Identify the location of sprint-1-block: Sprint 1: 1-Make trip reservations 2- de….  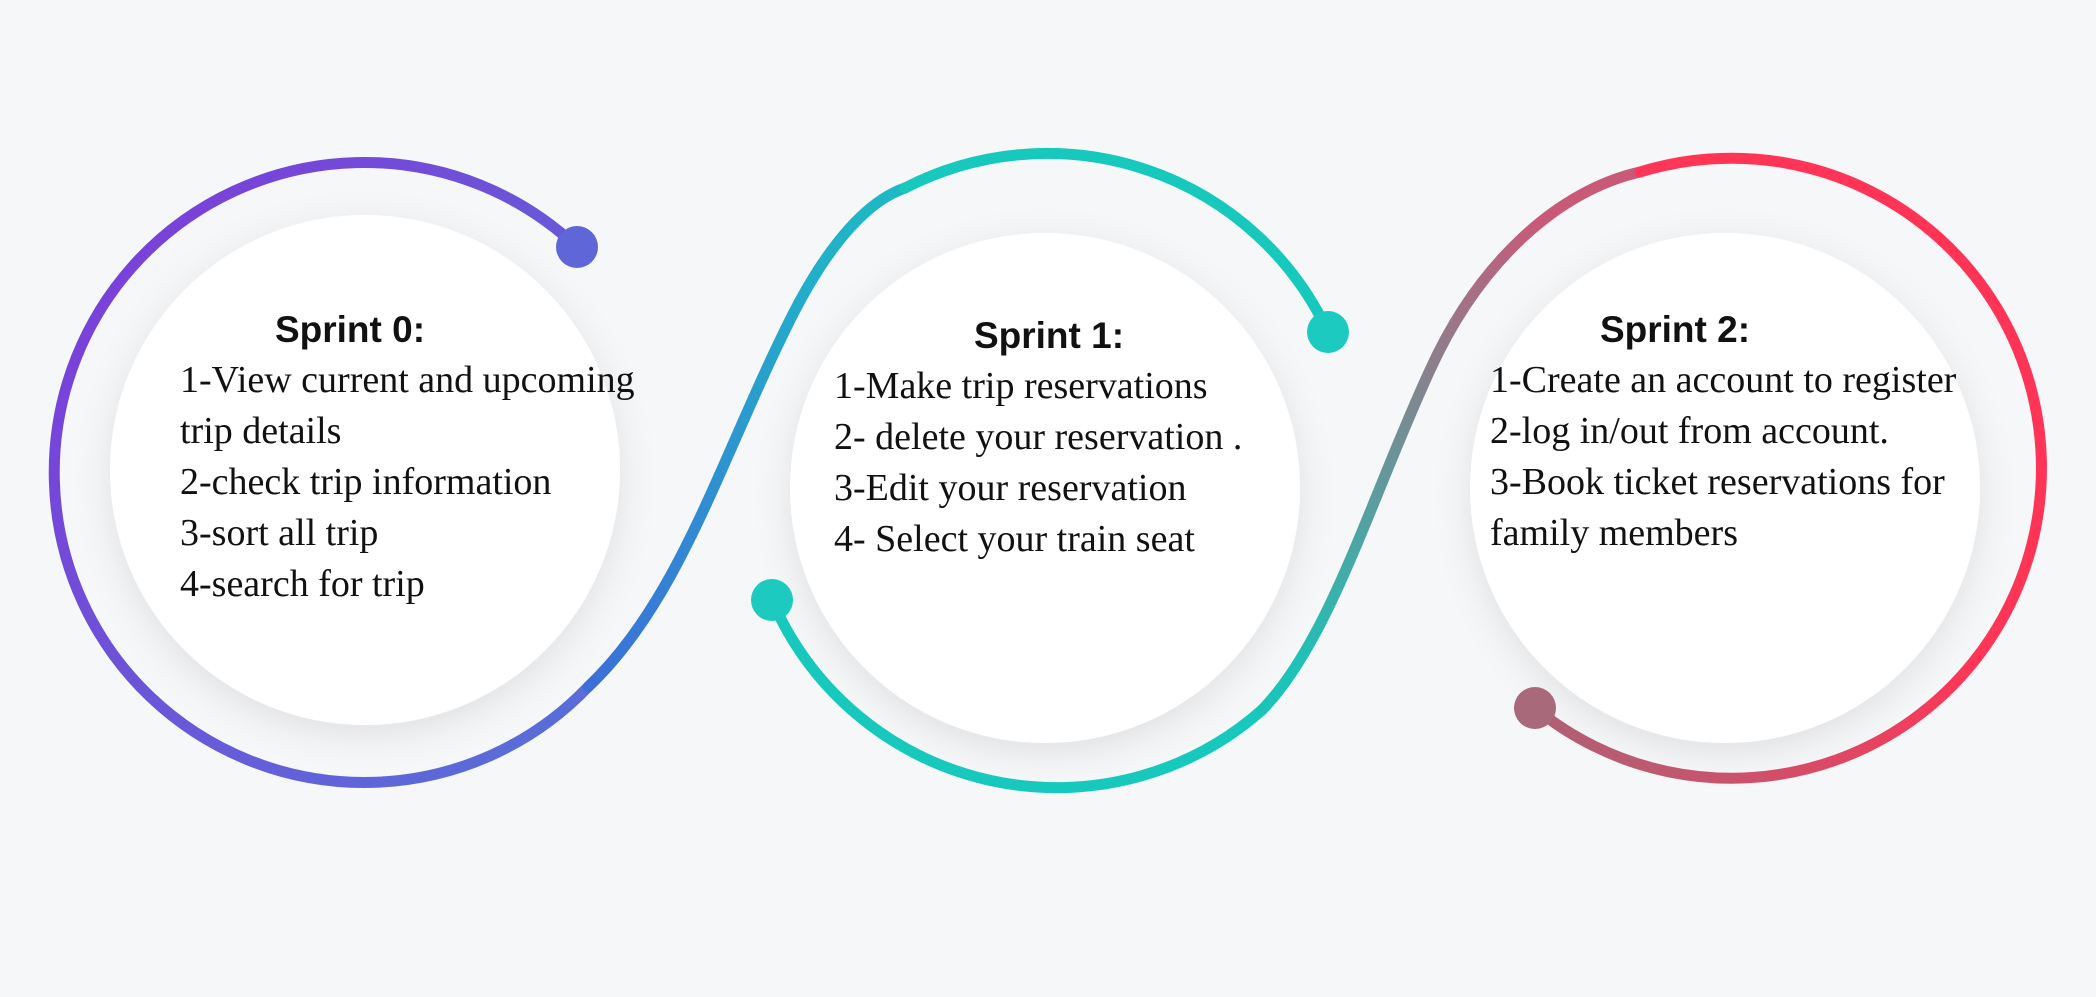
(1069, 438).